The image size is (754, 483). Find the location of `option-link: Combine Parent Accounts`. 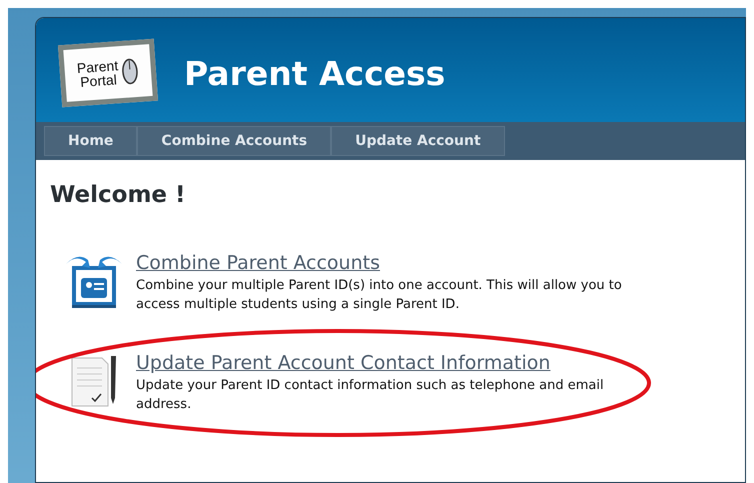

option-link: Combine Parent Accounts is located at coordinates (258, 263).